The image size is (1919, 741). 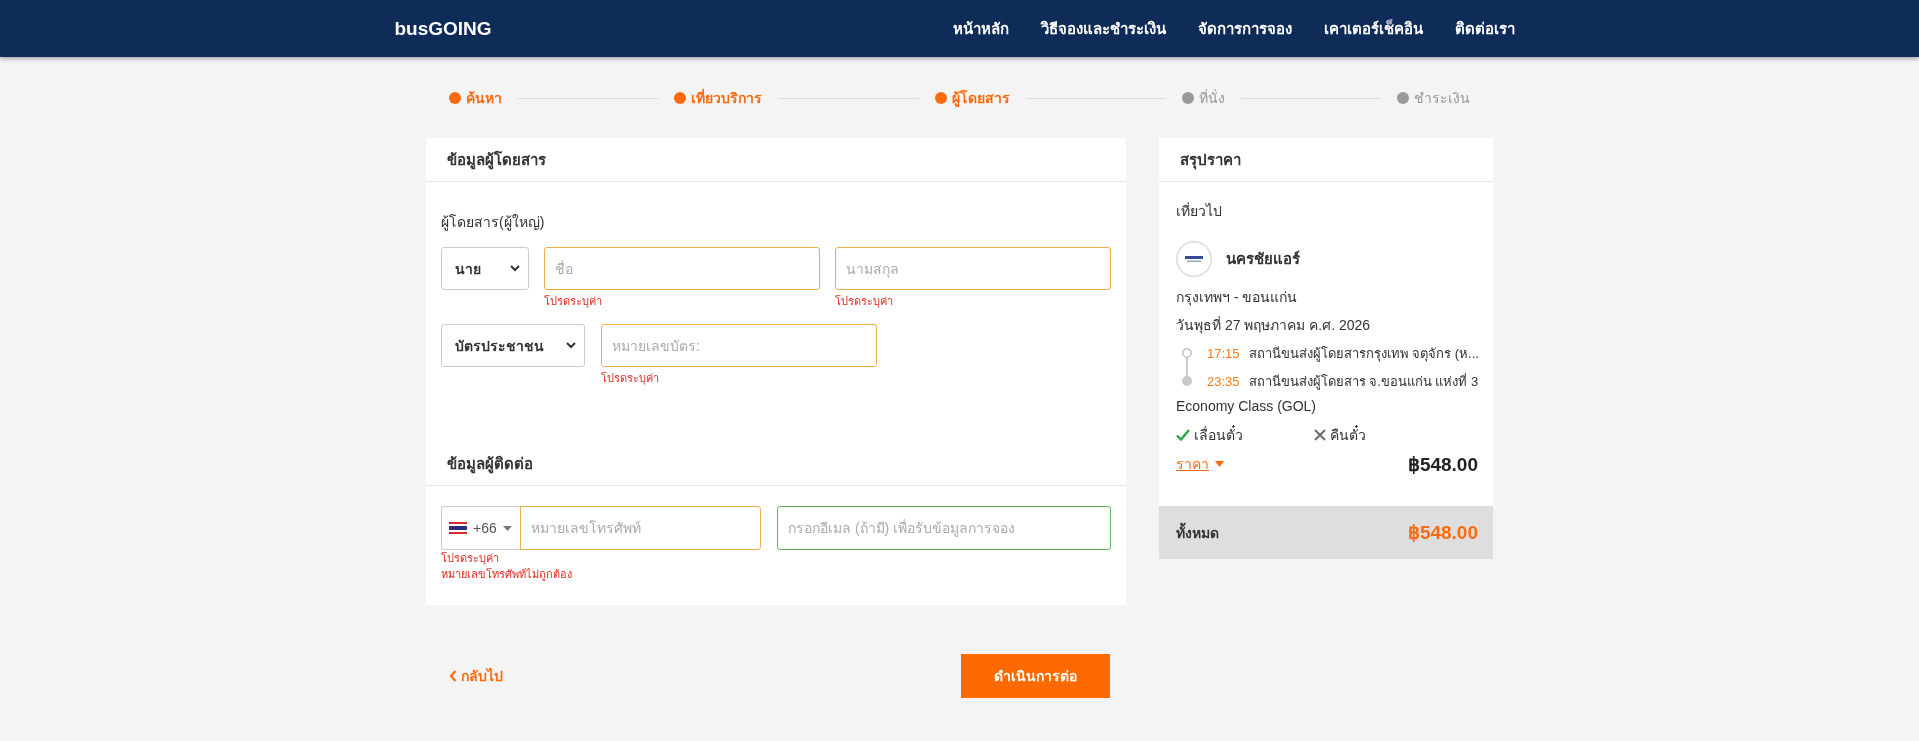 I want to click on policy-label: คืนตั๋ว, so click(x=1348, y=435).